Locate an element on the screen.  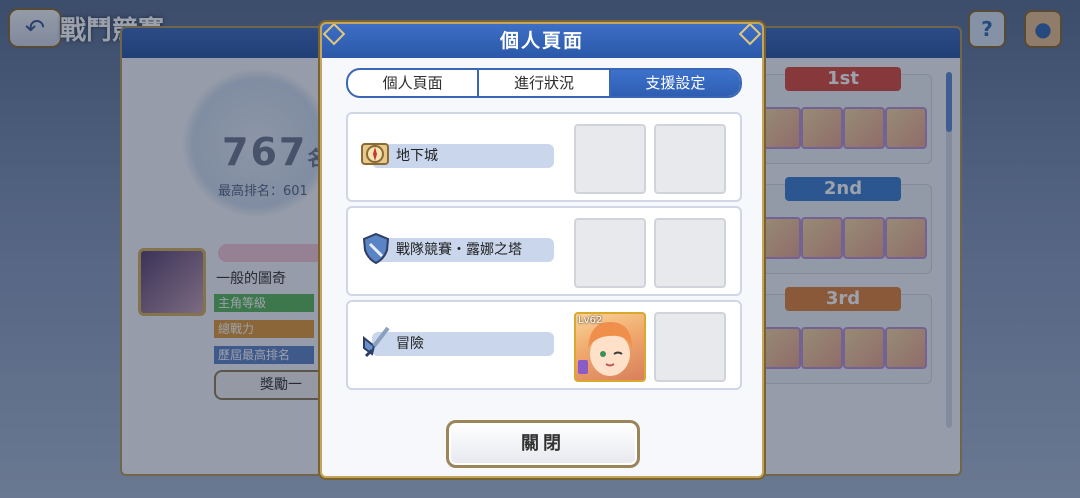
tab-profile: 個人頁面 is located at coordinates (414, 83).